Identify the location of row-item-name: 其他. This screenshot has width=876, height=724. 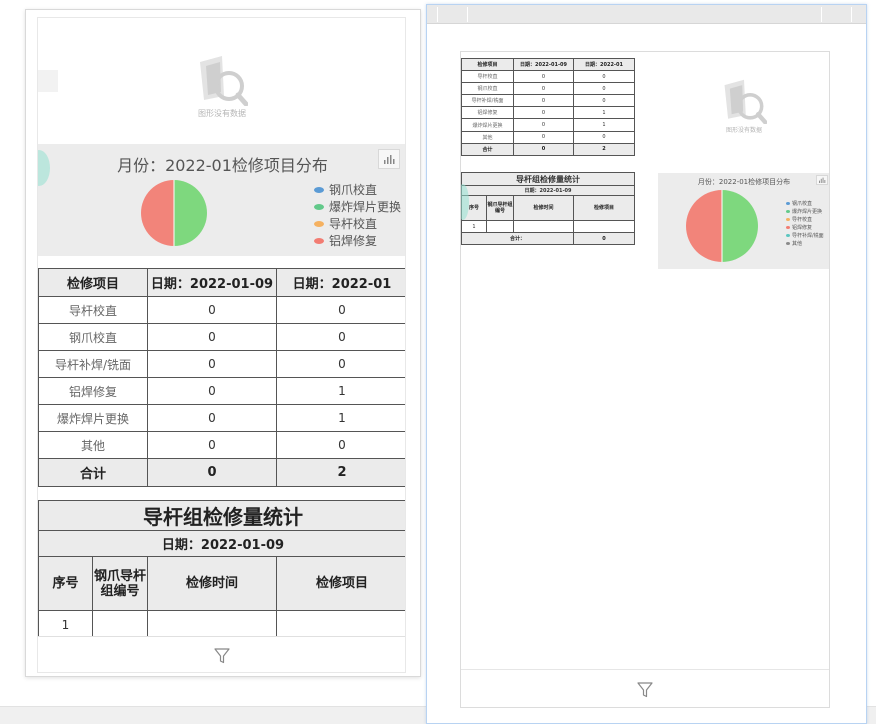
(93, 445).